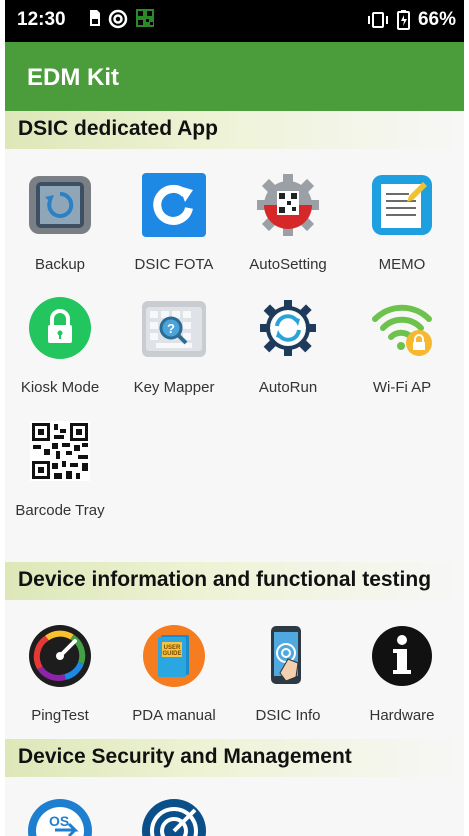 The width and height of the screenshot is (469, 836). I want to click on backup-icon, so click(60, 205).